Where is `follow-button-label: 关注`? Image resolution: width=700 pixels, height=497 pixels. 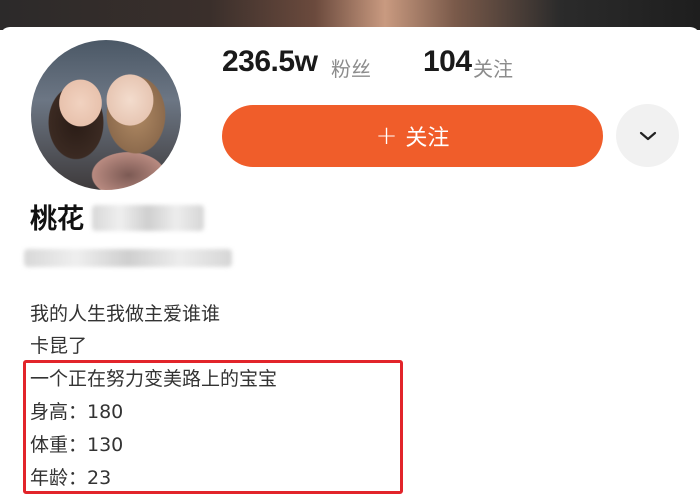 follow-button-label: 关注 is located at coordinates (427, 138).